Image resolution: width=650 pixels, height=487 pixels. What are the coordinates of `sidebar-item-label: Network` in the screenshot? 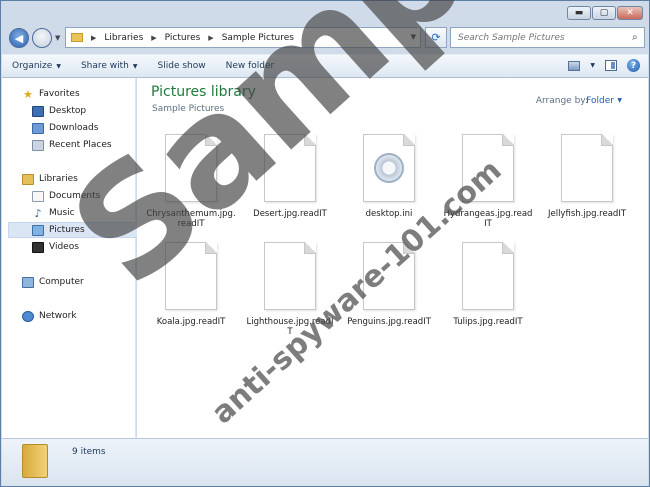 It's located at (58, 316).